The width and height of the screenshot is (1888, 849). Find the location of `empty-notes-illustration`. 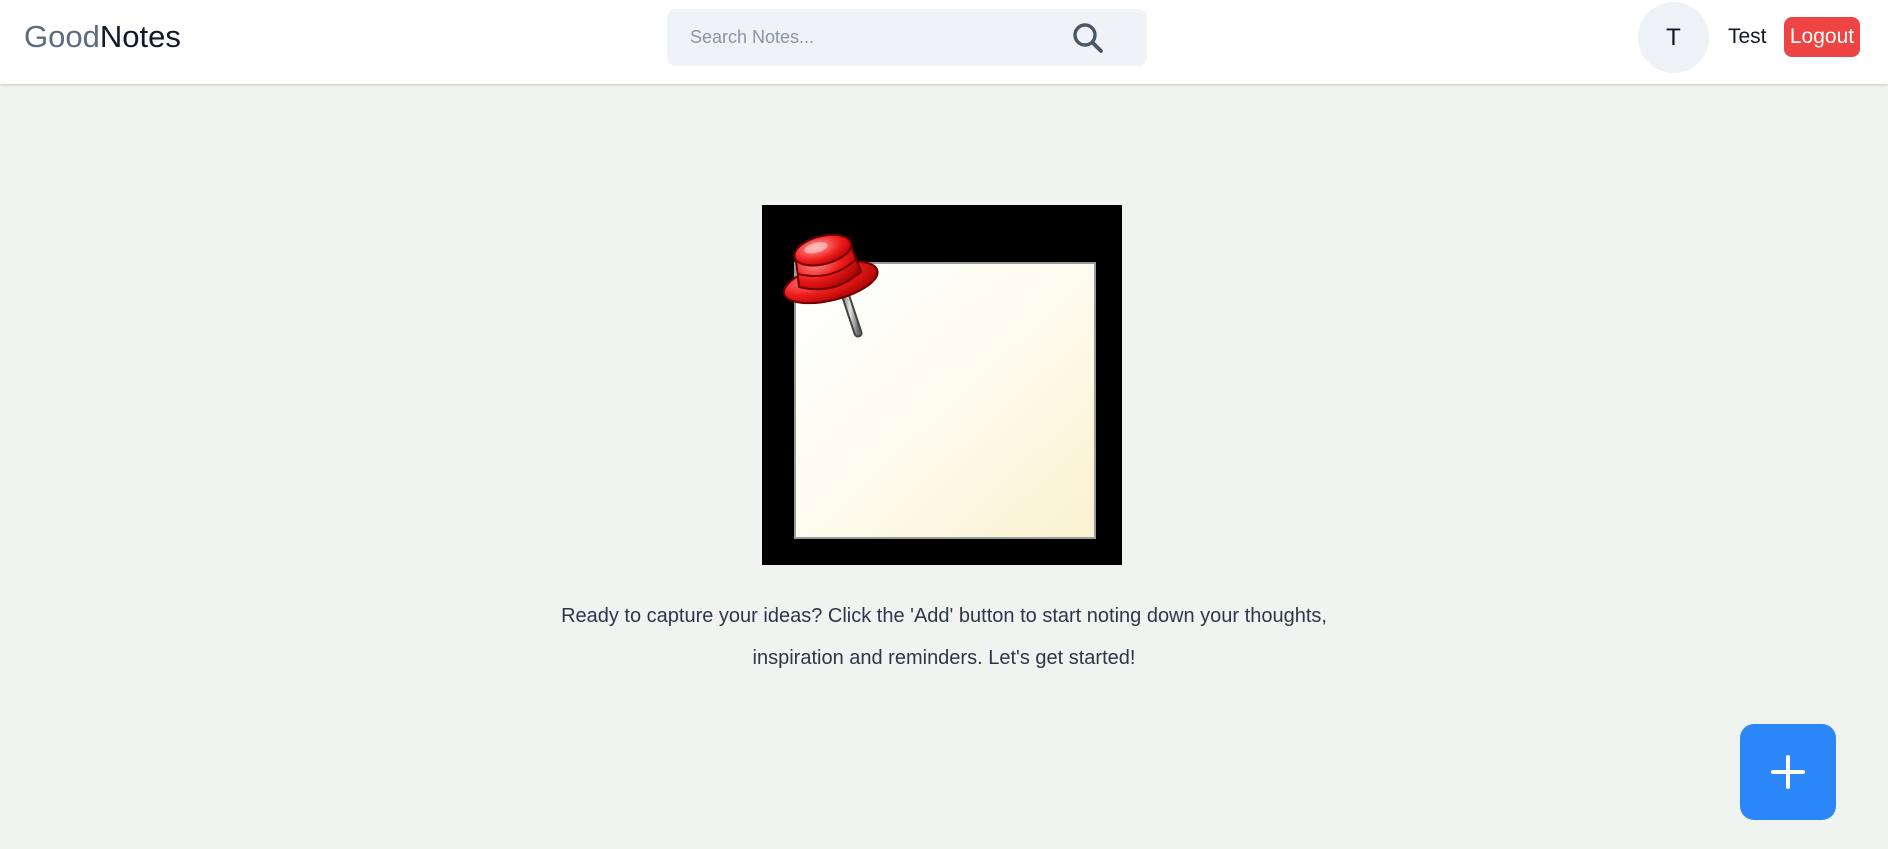

empty-notes-illustration is located at coordinates (942, 385).